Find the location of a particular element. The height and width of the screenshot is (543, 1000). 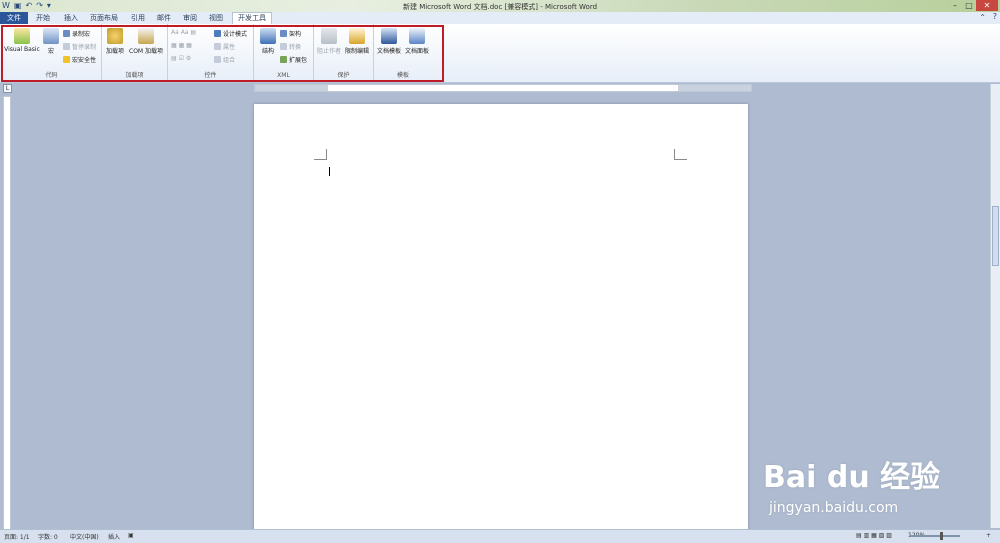

group-icon is located at coordinates (217, 59).